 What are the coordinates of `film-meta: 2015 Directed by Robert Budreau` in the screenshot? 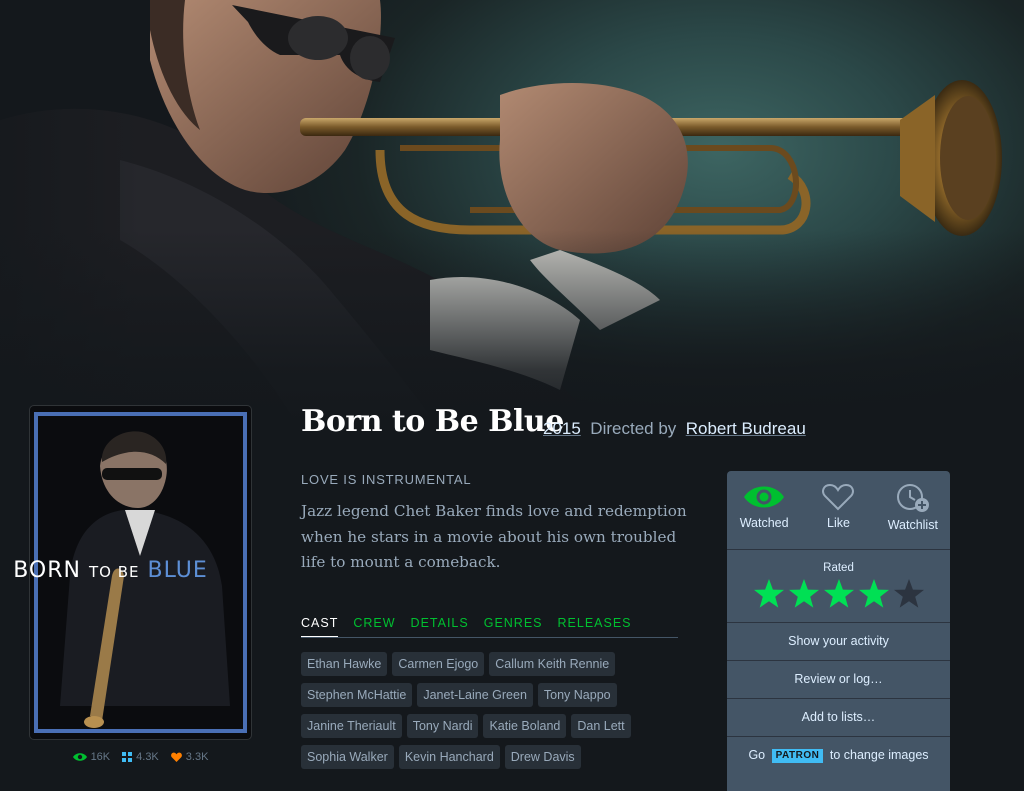 It's located at (674, 429).